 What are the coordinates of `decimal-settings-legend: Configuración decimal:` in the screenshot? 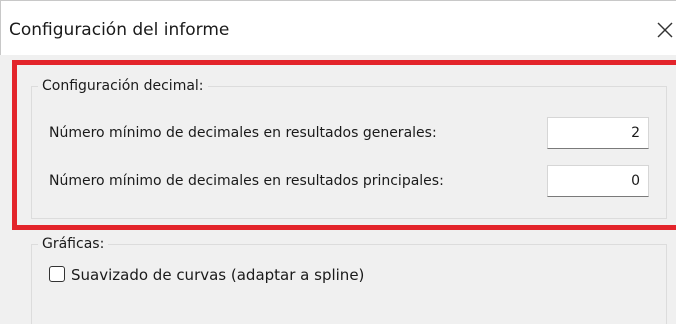 It's located at (123, 86).